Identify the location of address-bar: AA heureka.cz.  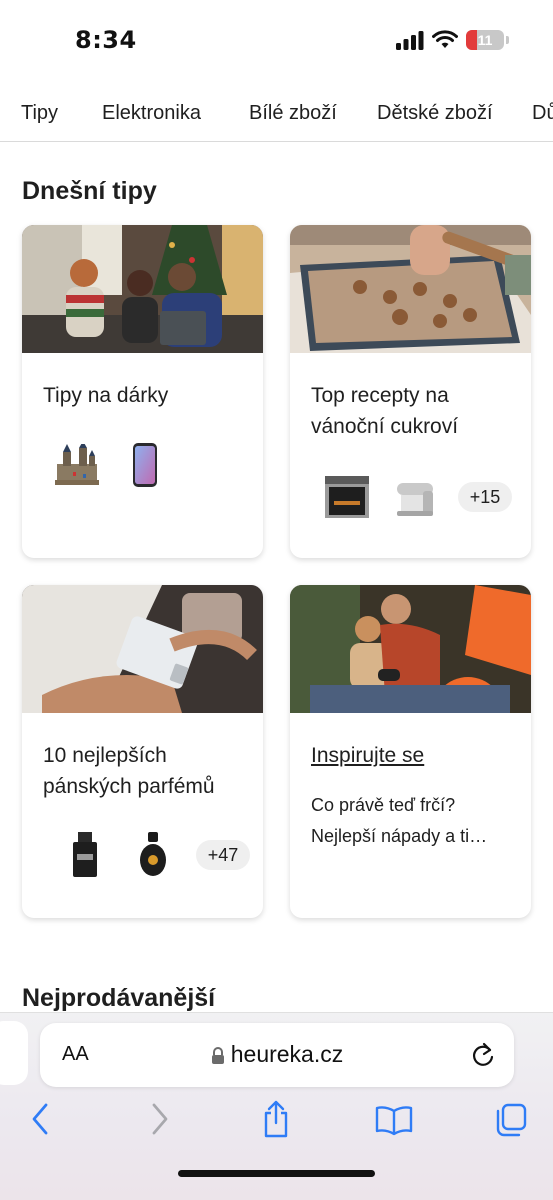
(277, 1055).